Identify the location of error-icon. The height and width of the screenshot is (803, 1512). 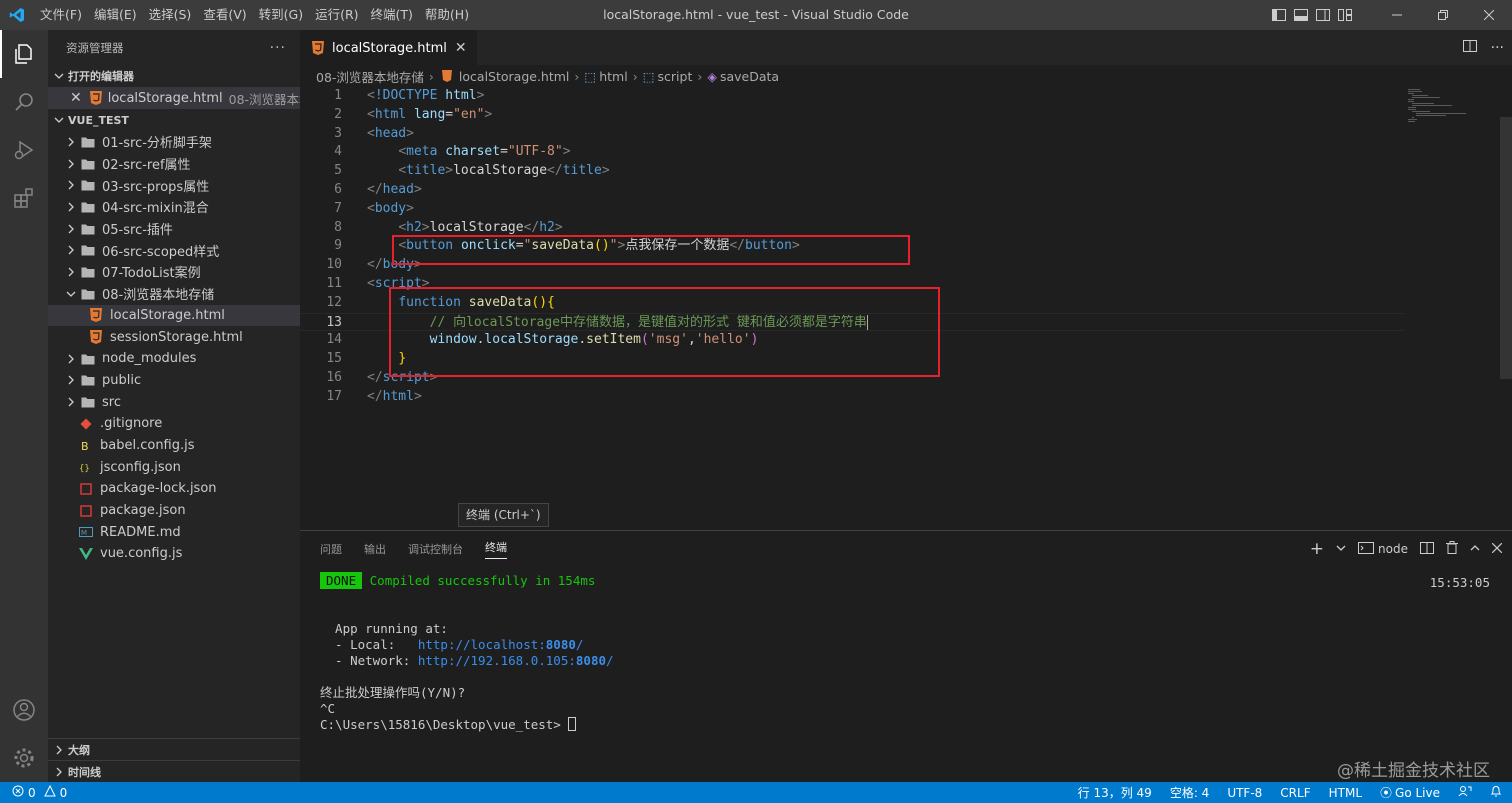
(18, 792).